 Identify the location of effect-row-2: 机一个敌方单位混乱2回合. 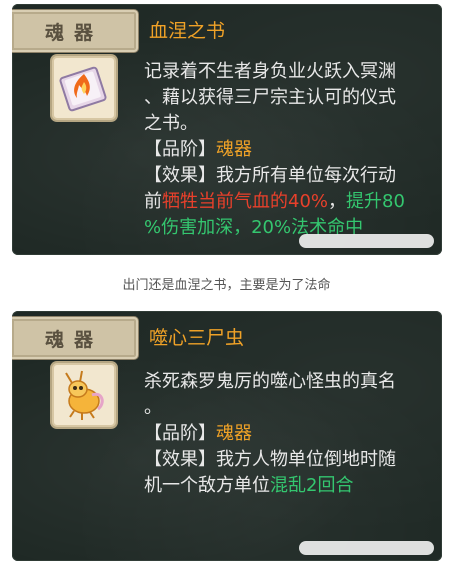
(284, 486).